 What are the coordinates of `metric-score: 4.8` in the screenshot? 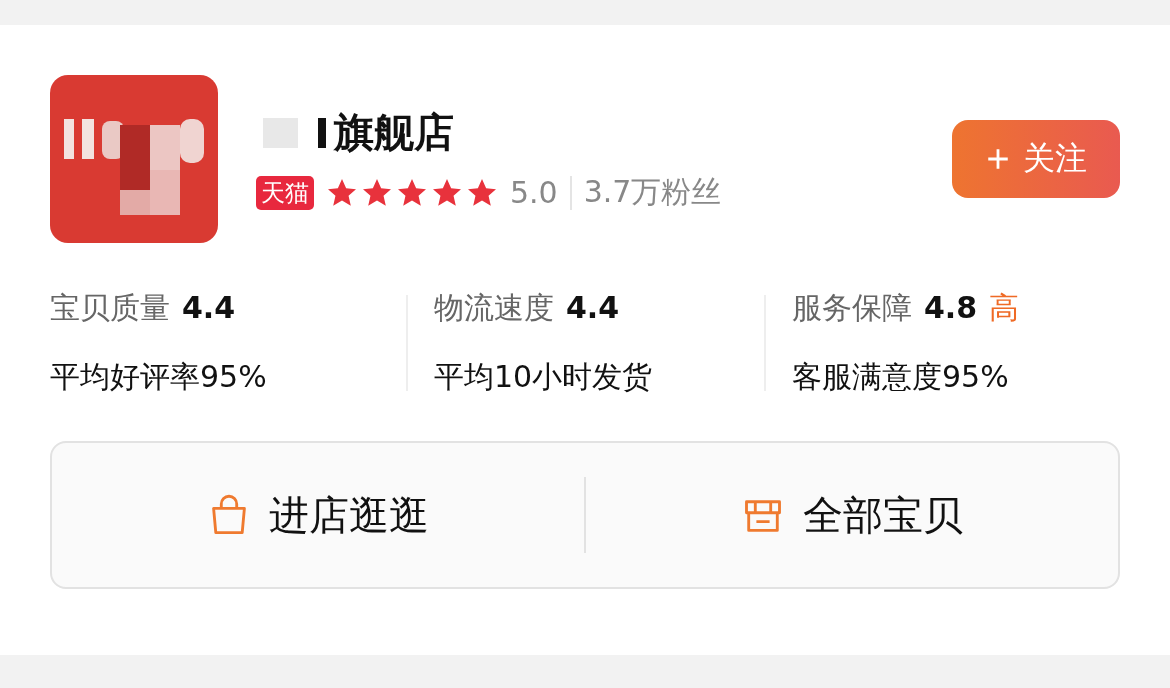 It's located at (951, 307).